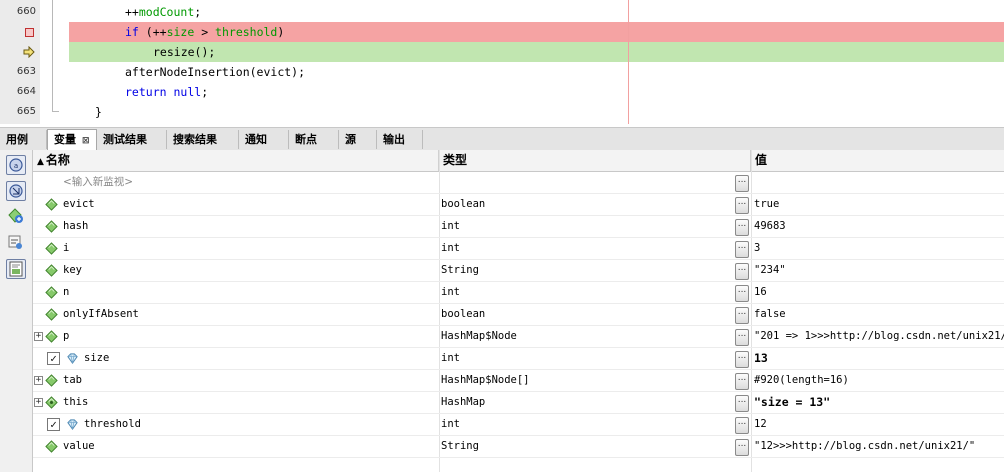  What do you see at coordinates (66, 292) in the screenshot?
I see `variable-name: n` at bounding box center [66, 292].